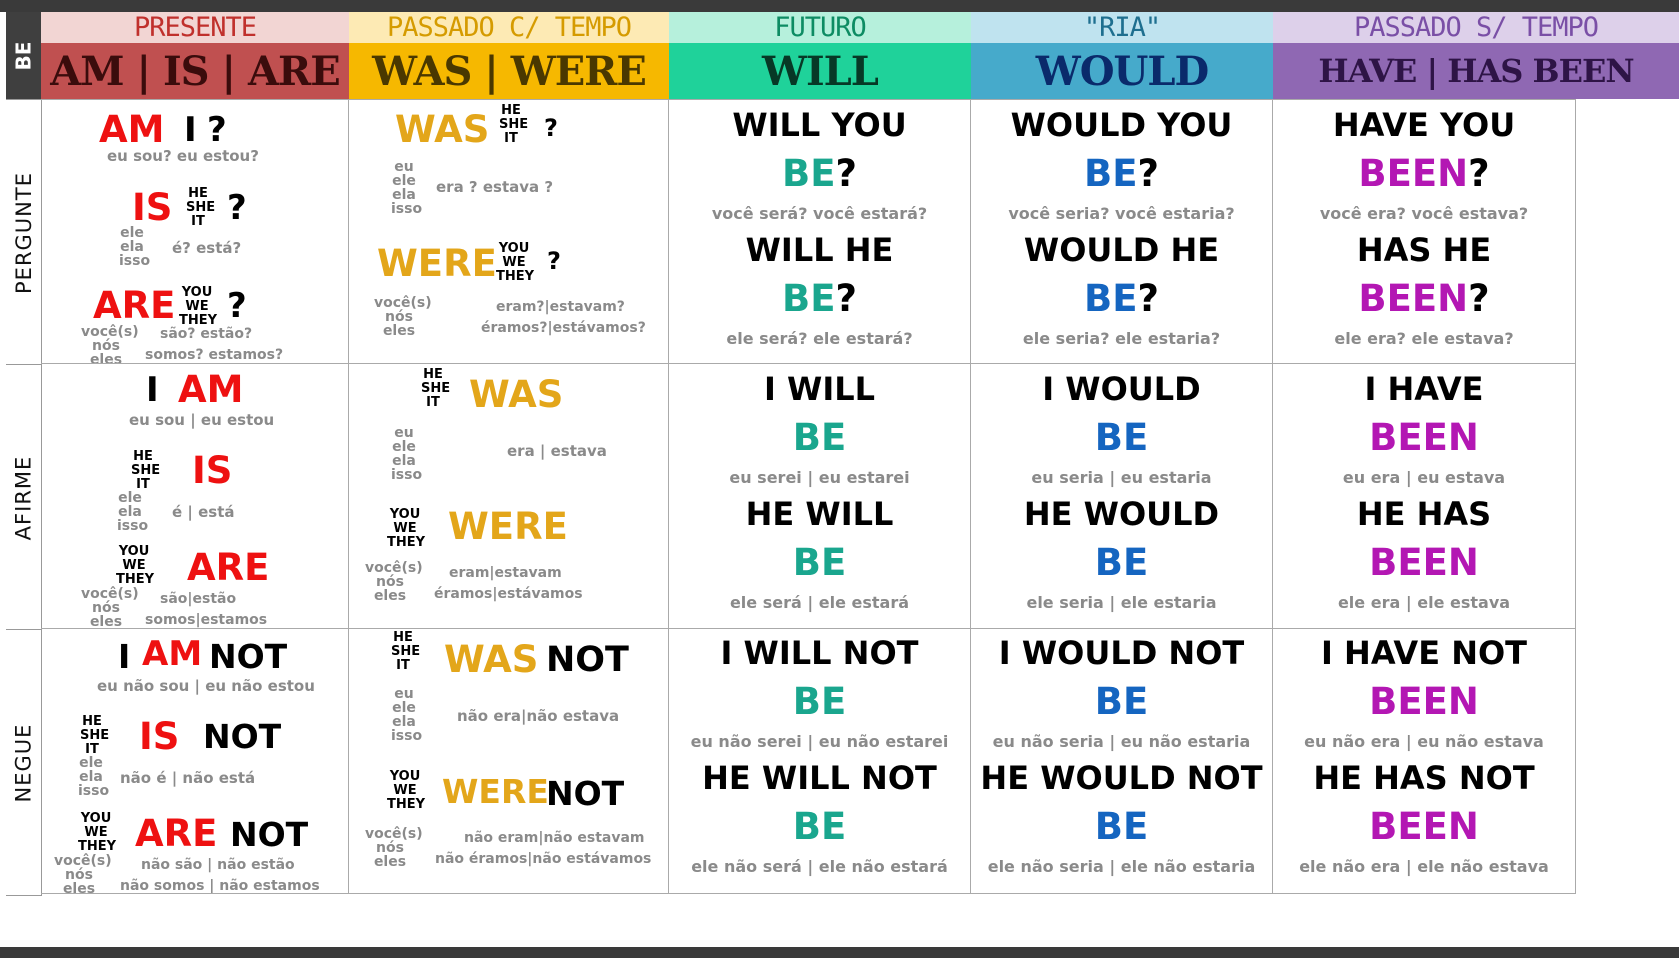  I want to click on translation: não éramos|não estávamos, so click(543, 859).